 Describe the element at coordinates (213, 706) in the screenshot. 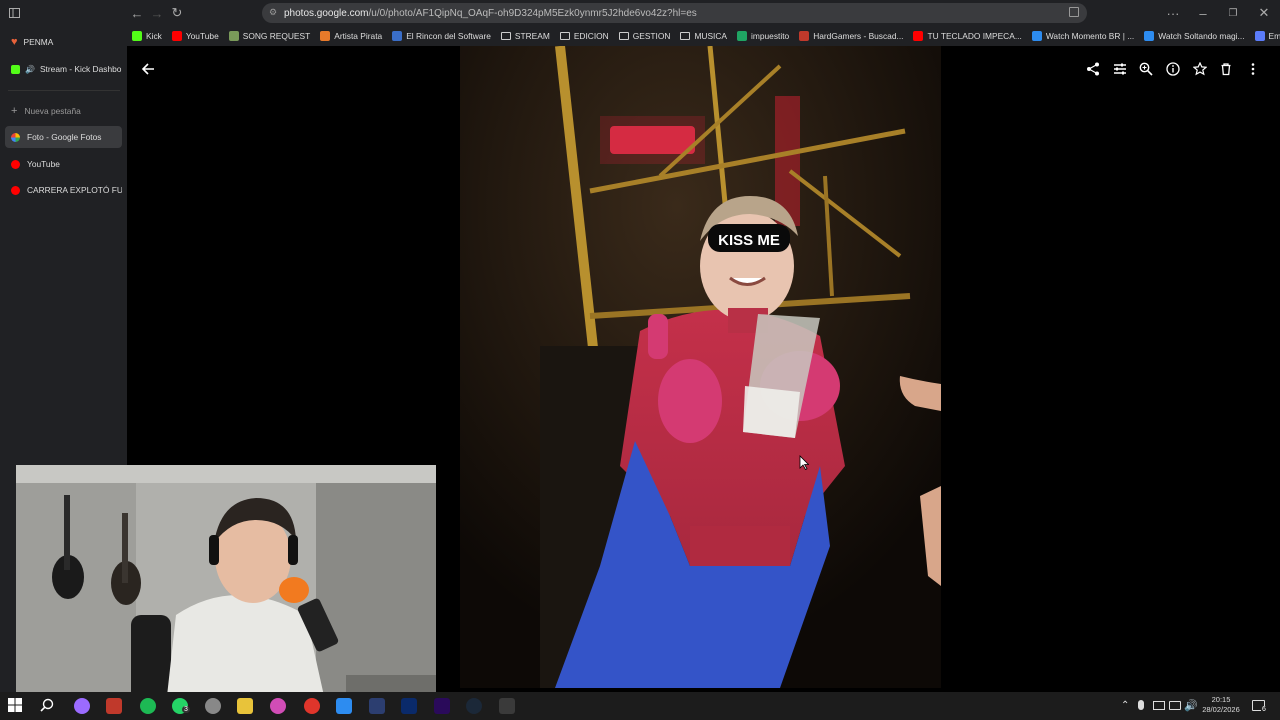

I see `obs-icon` at that location.